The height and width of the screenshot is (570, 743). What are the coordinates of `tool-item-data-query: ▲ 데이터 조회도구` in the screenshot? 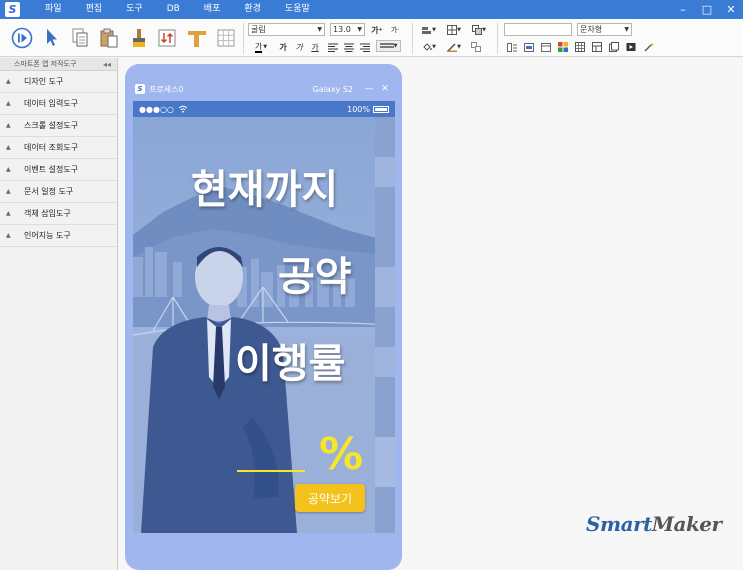 It's located at (58, 148).